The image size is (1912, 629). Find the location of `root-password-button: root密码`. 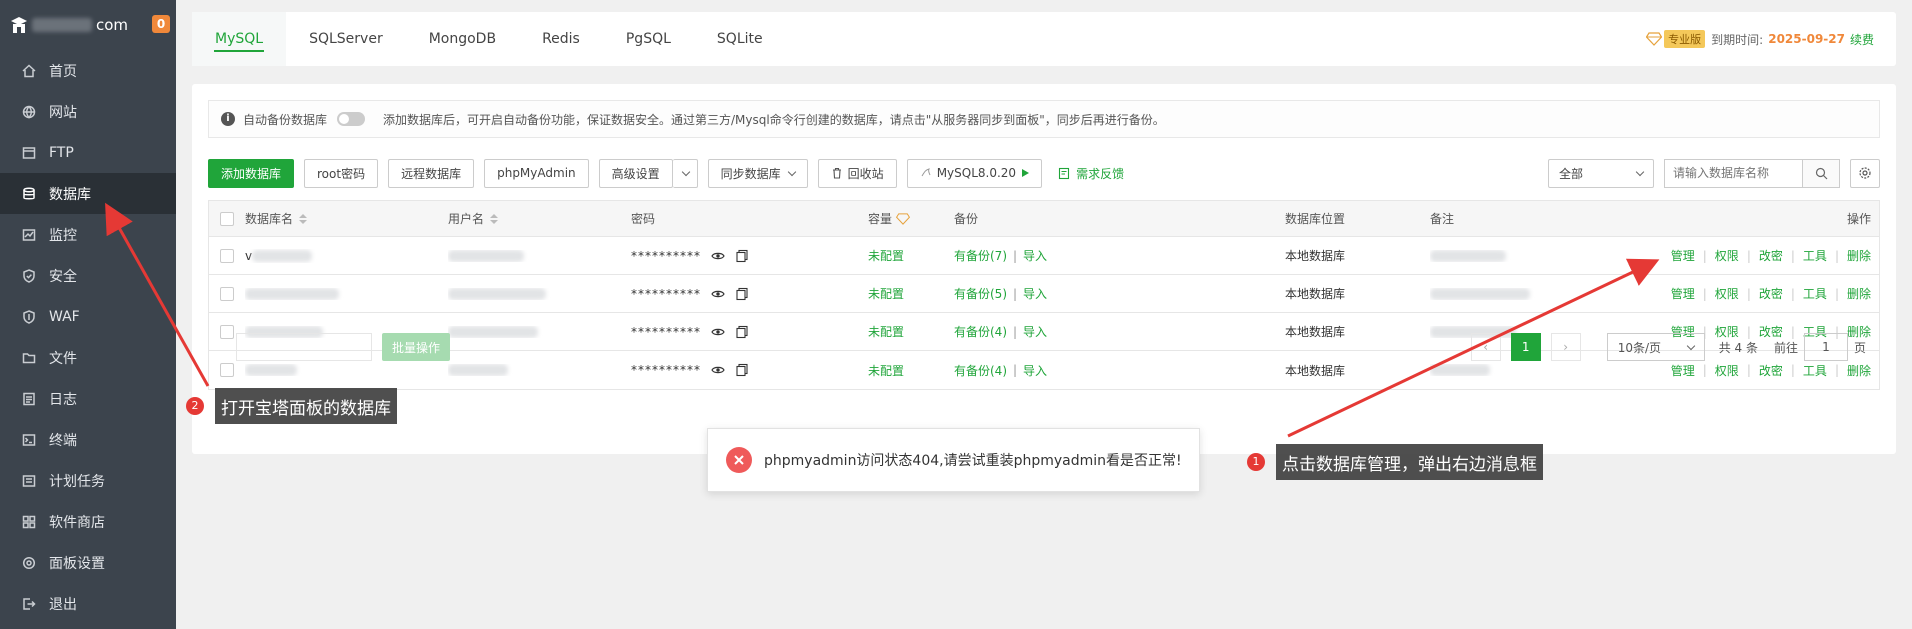

root-password-button: root密码 is located at coordinates (341, 173).